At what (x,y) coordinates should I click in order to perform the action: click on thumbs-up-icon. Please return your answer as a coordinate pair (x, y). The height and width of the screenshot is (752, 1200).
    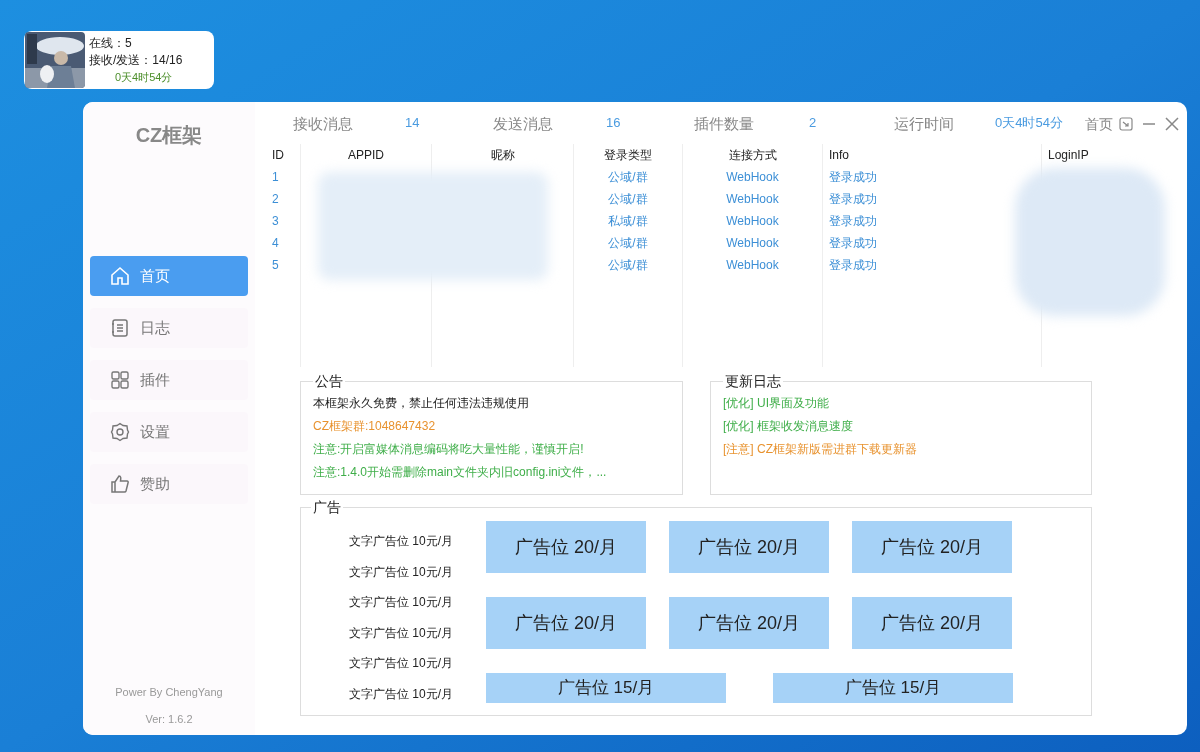
    Looking at the image, I should click on (120, 484).